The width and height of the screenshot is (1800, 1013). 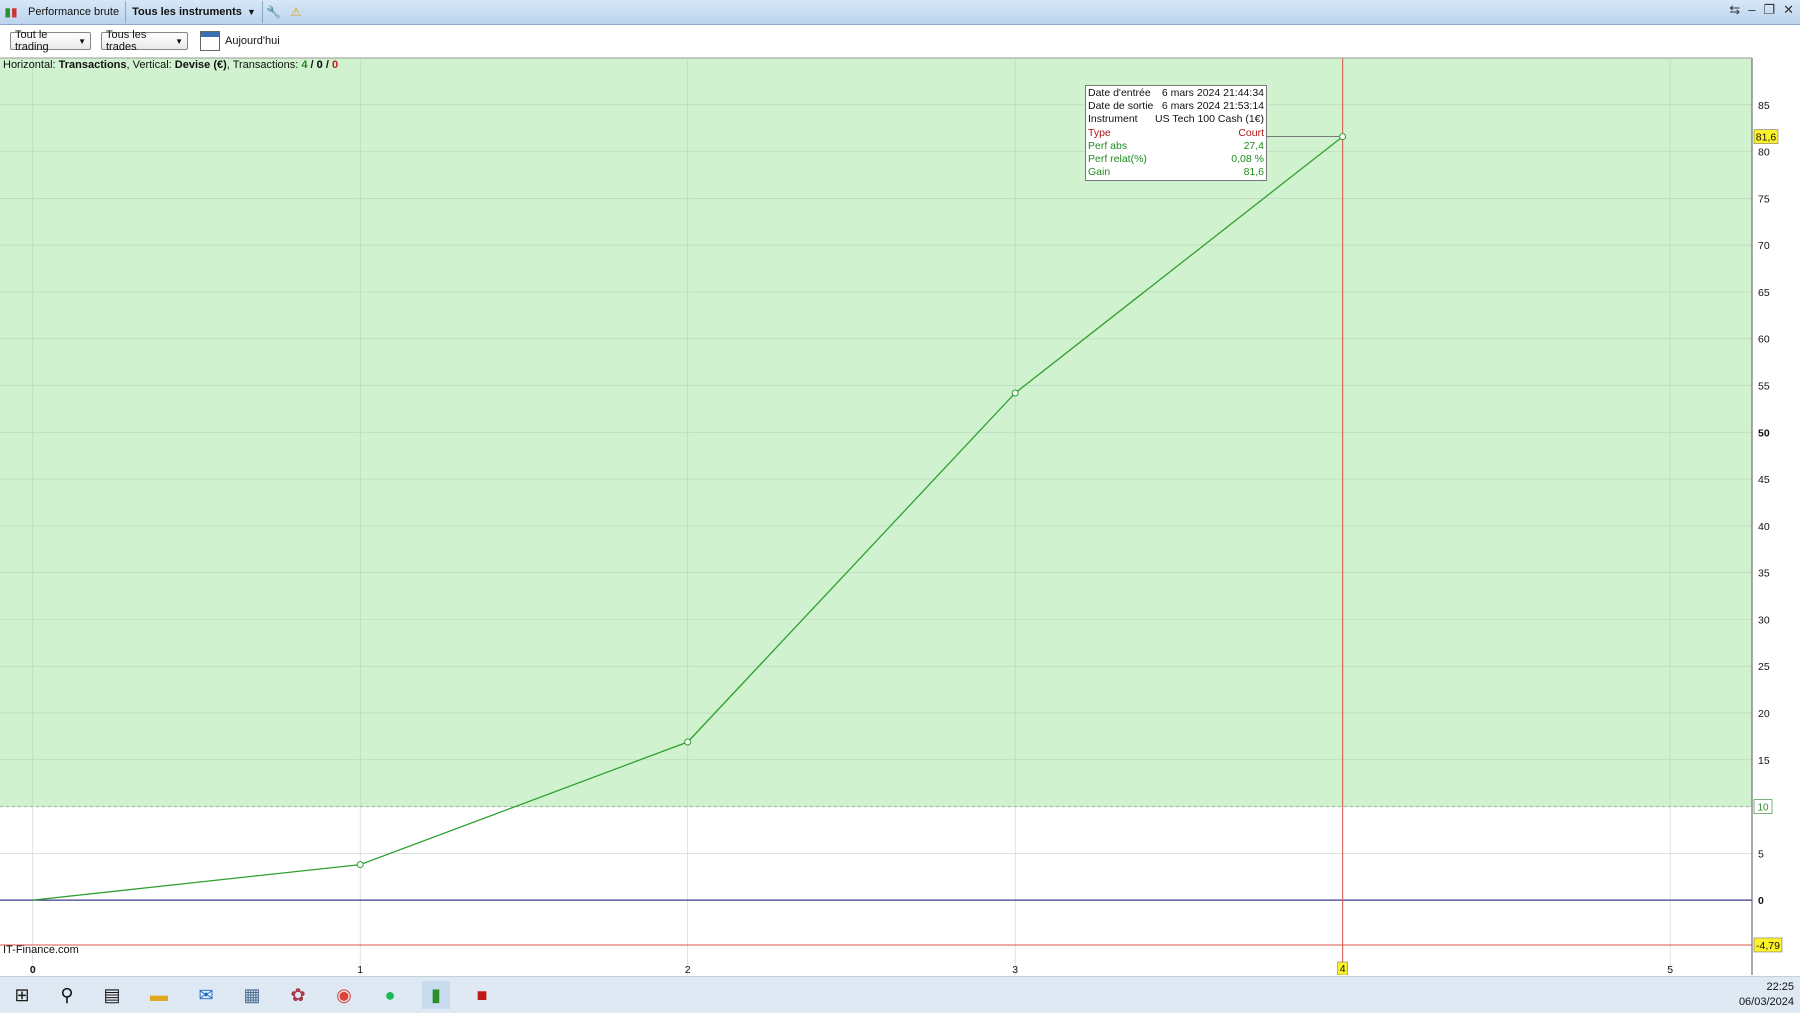 I want to click on cursor-x-label: 4, so click(x=1343, y=969).